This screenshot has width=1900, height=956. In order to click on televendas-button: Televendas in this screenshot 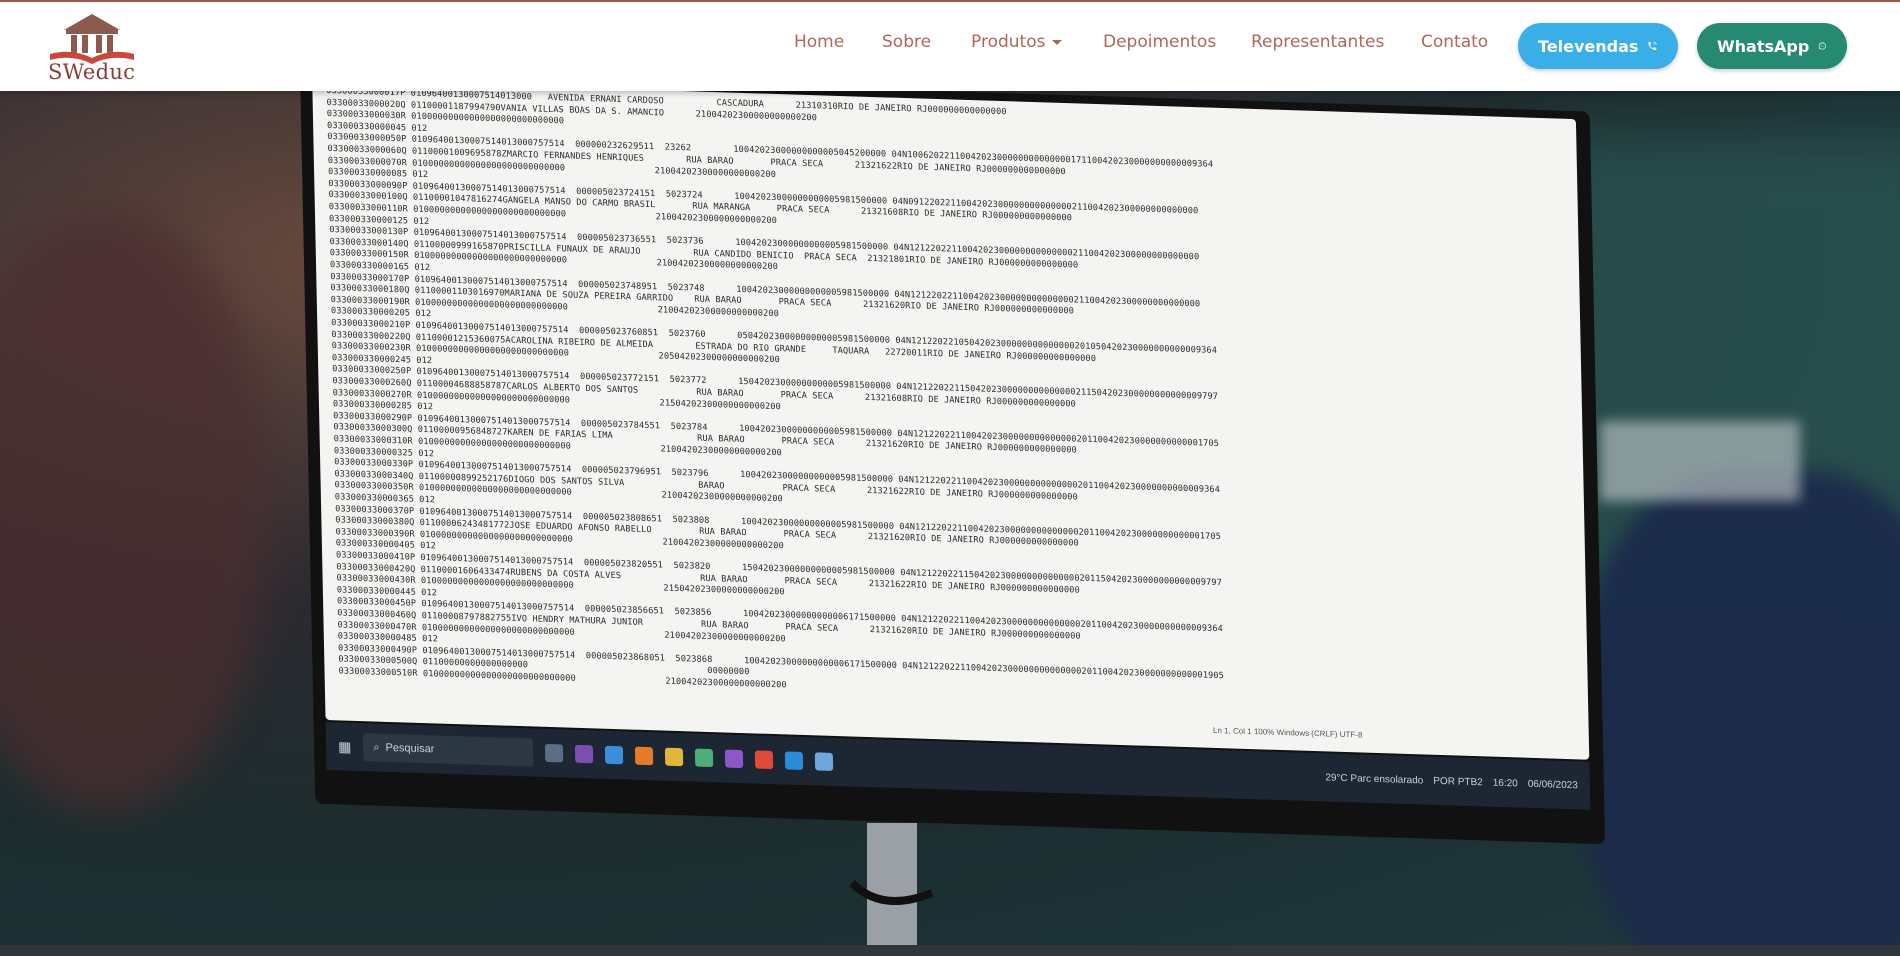, I will do `click(1598, 46)`.